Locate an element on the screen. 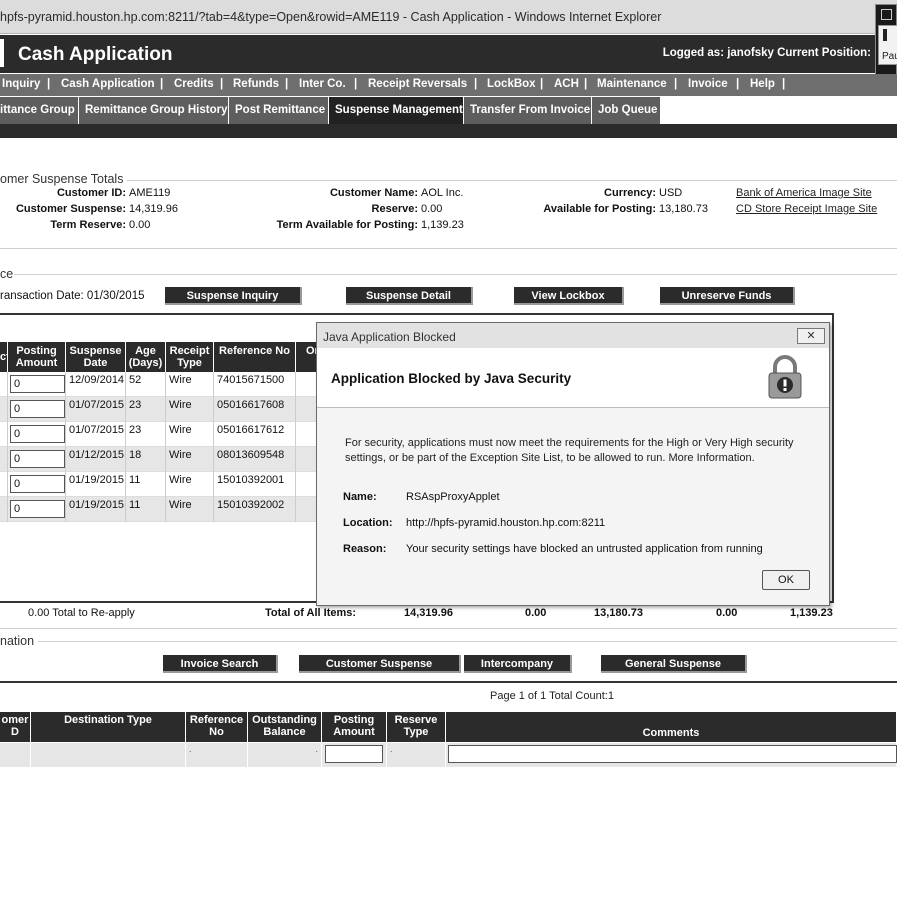  nav-invoice: Invoice is located at coordinates (708, 84).